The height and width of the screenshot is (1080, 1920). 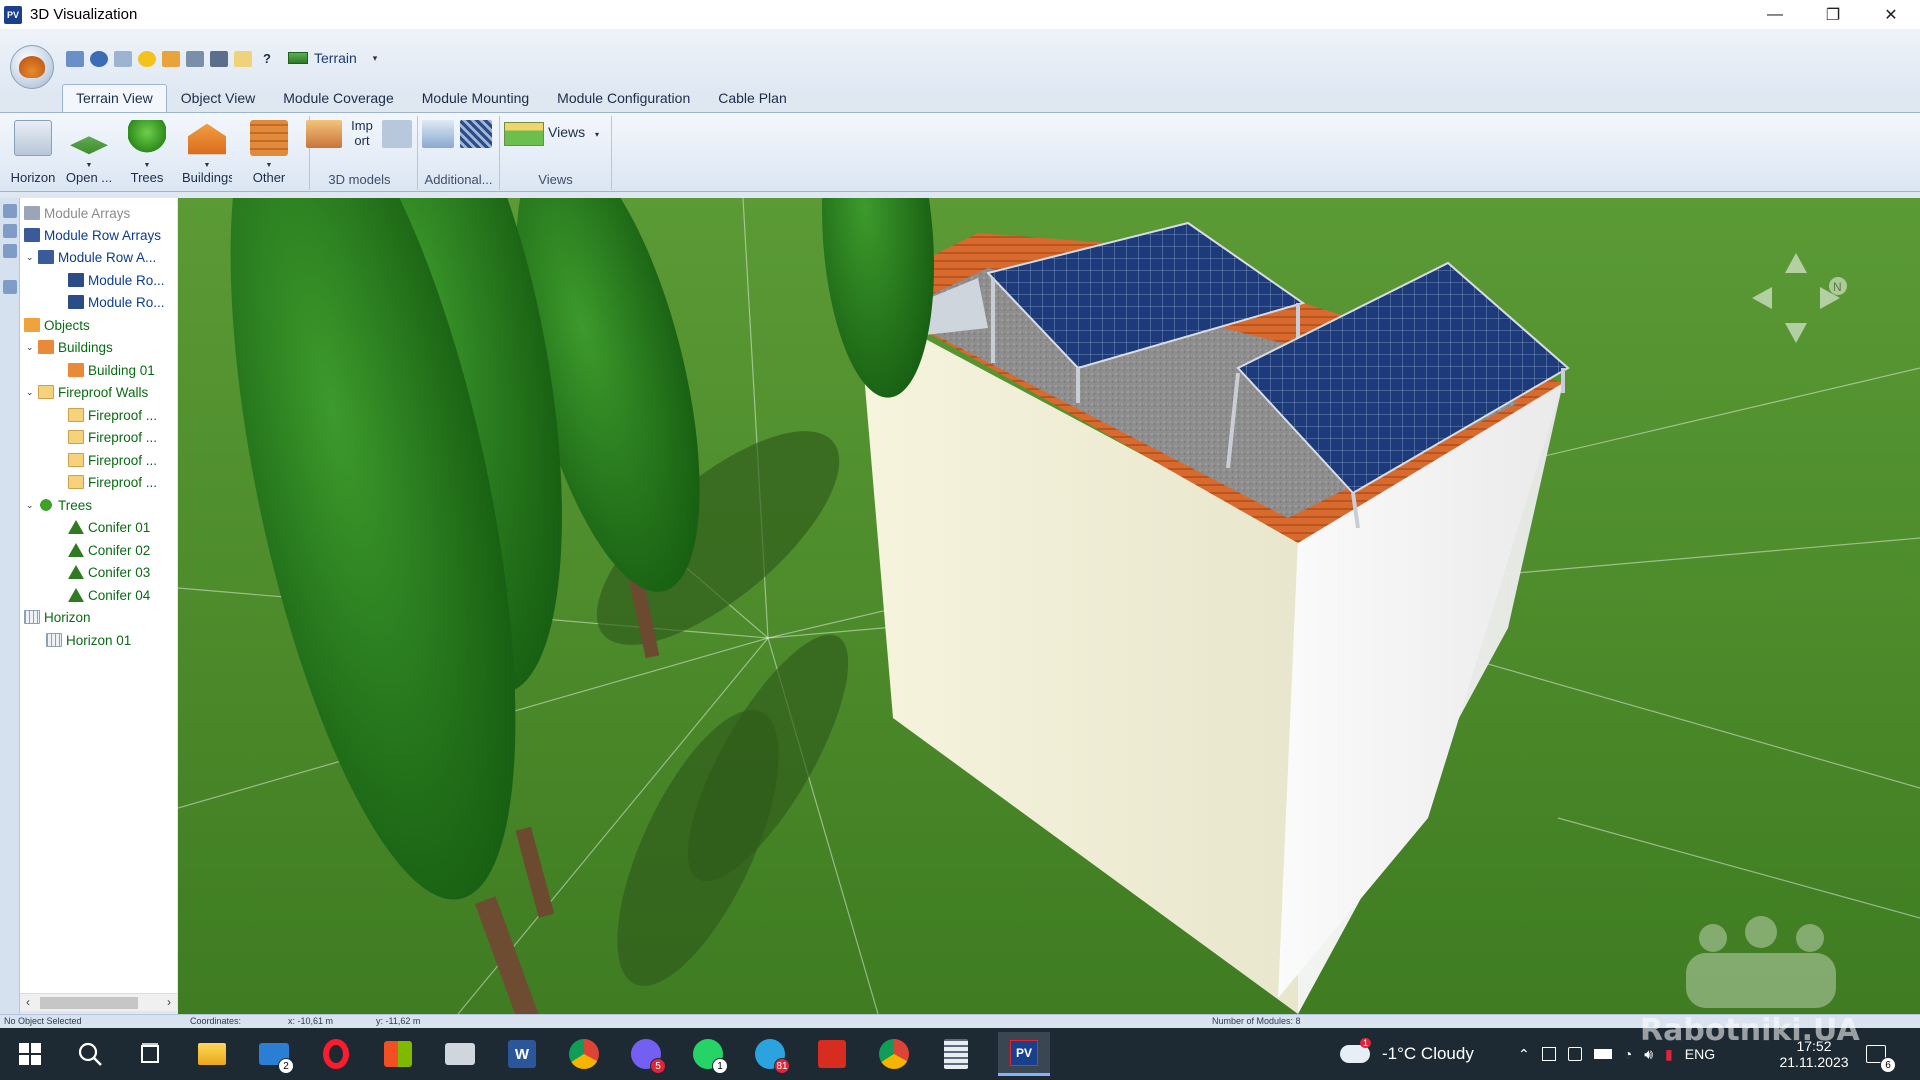 I want to click on taskbar-chrome, so click(x=584, y=1054).